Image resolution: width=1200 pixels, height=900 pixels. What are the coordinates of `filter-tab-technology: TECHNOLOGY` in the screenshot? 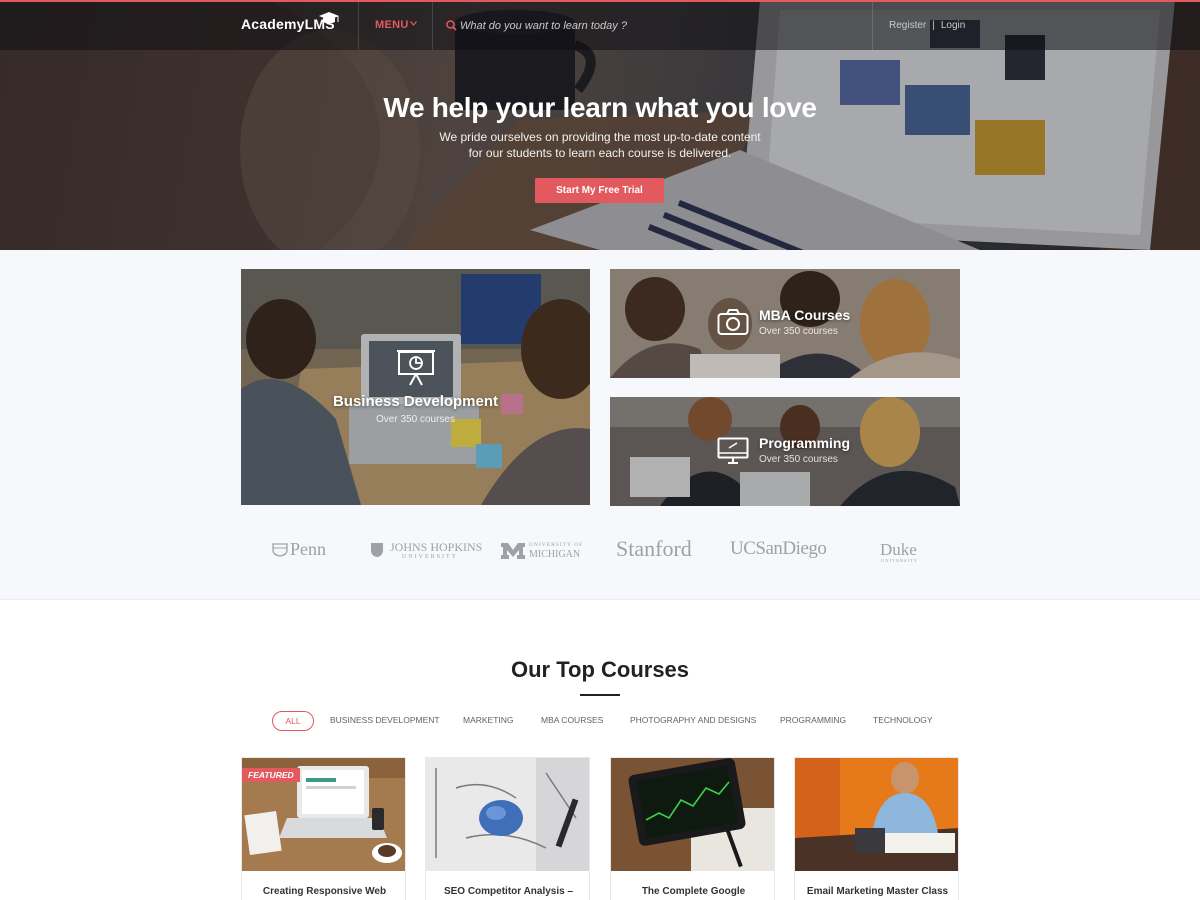 It's located at (903, 721).